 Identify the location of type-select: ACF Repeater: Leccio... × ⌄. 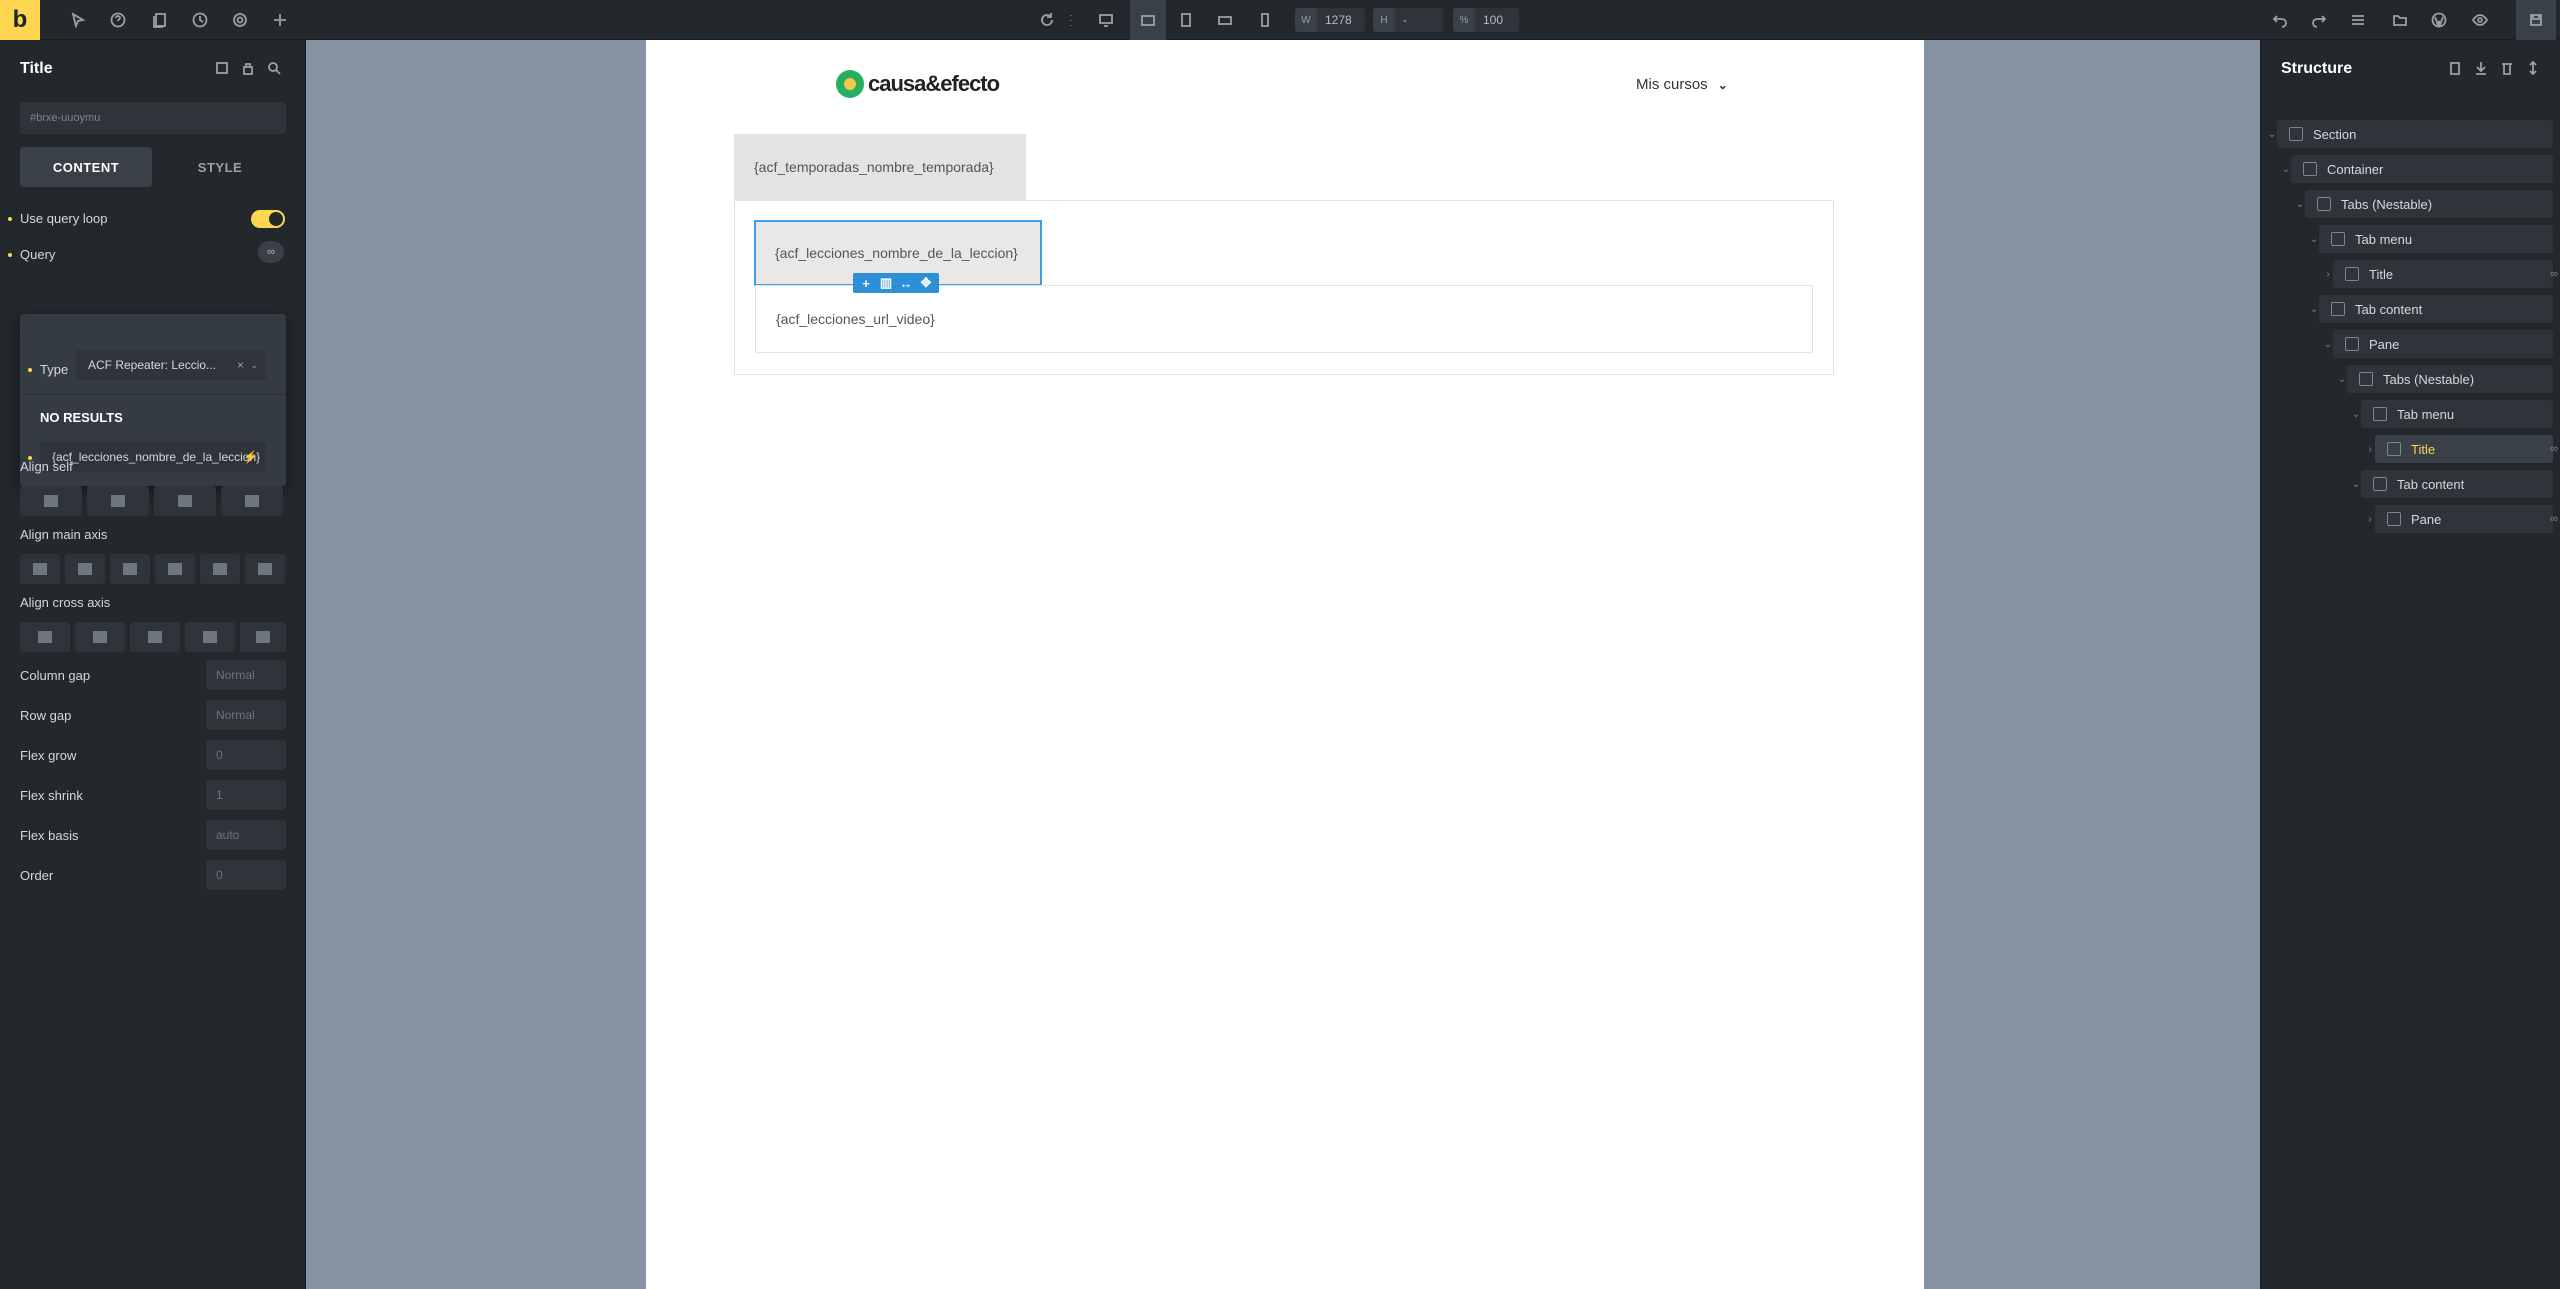
(171, 365).